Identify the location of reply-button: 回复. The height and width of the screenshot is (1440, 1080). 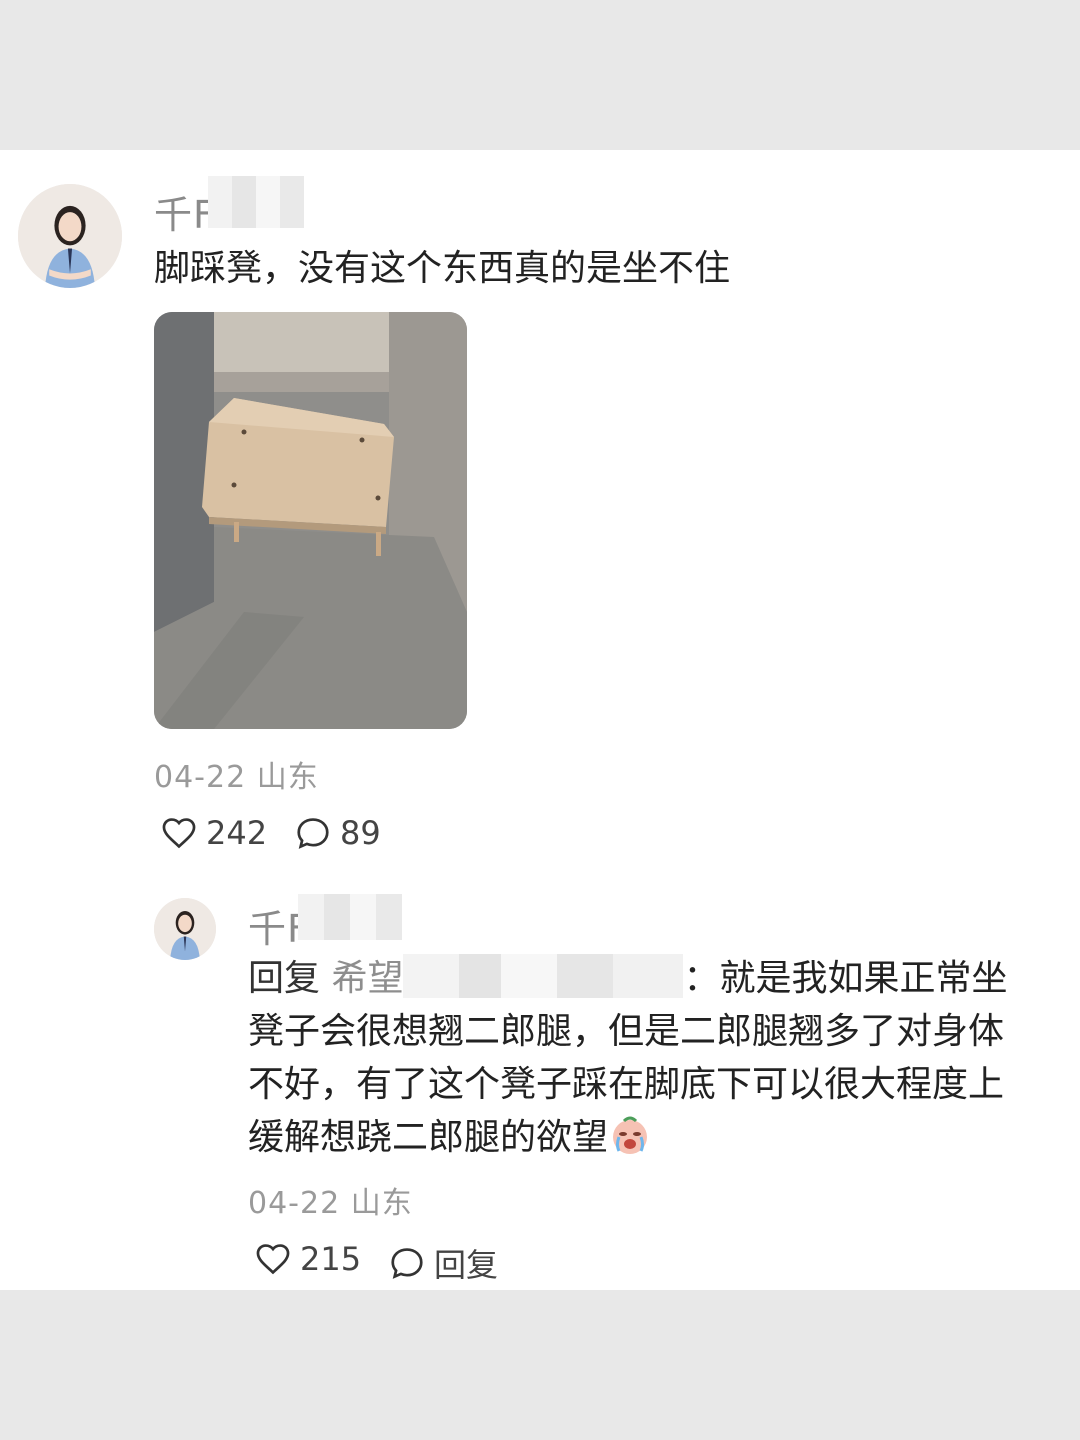
(443, 1263).